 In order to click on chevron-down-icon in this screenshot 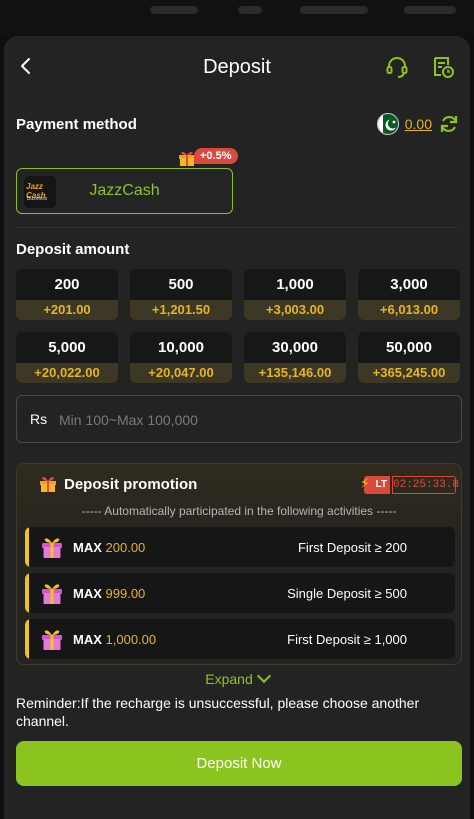, I will do `click(263, 676)`.